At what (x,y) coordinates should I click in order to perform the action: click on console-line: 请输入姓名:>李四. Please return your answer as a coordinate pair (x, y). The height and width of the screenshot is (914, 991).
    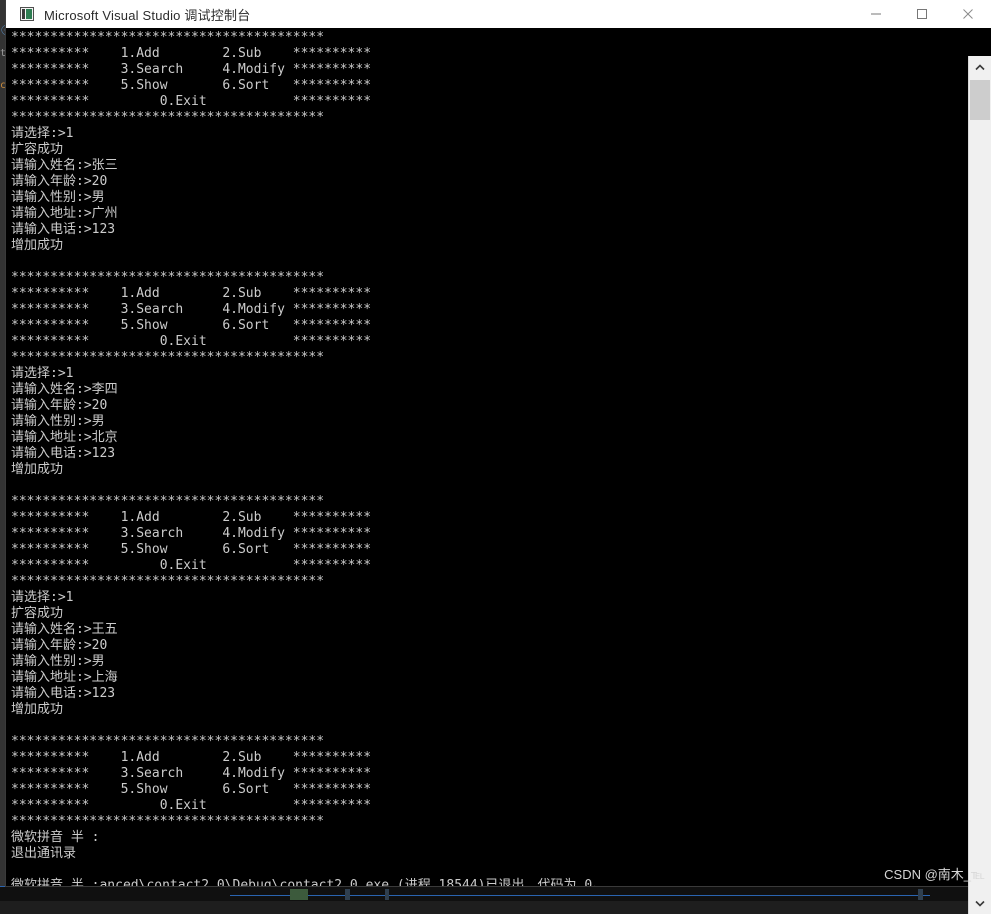
    Looking at the image, I should click on (64, 389).